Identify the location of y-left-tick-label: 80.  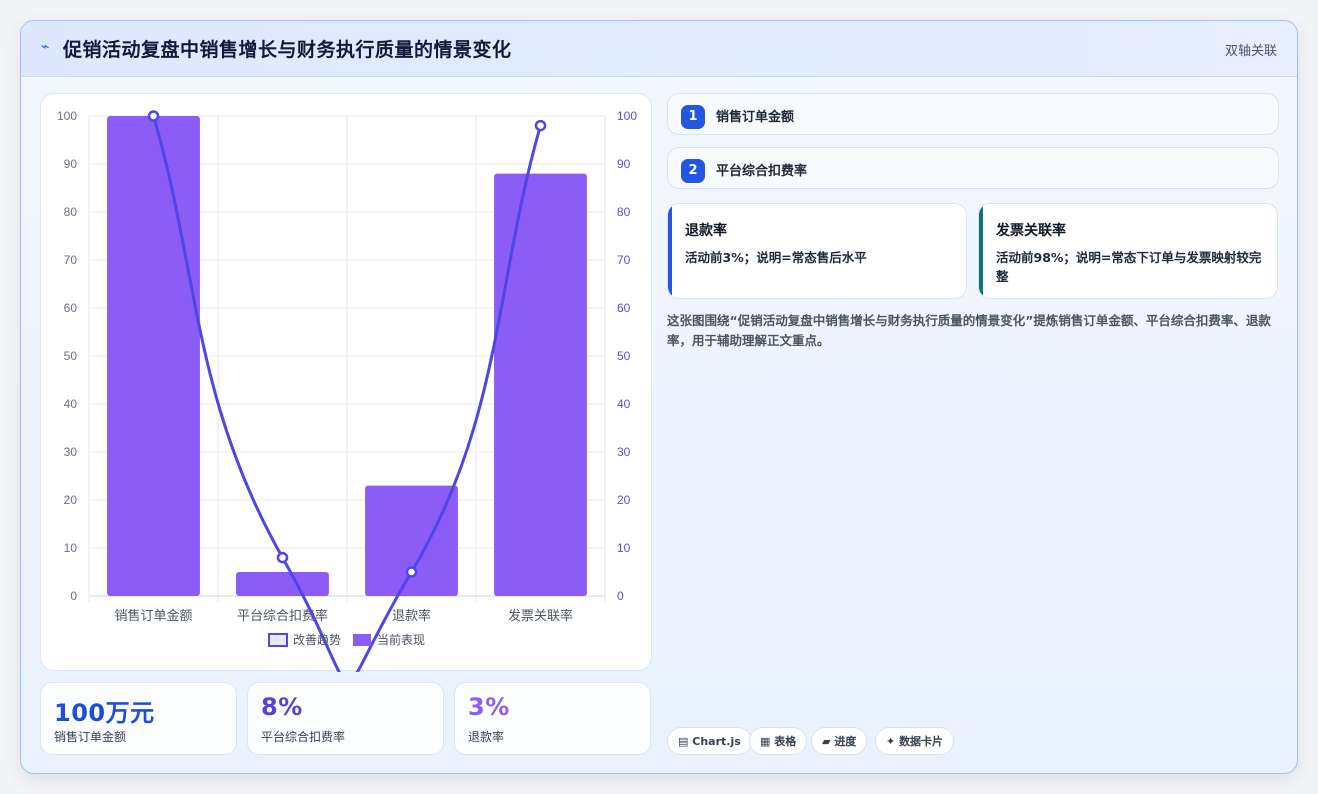
(71, 212).